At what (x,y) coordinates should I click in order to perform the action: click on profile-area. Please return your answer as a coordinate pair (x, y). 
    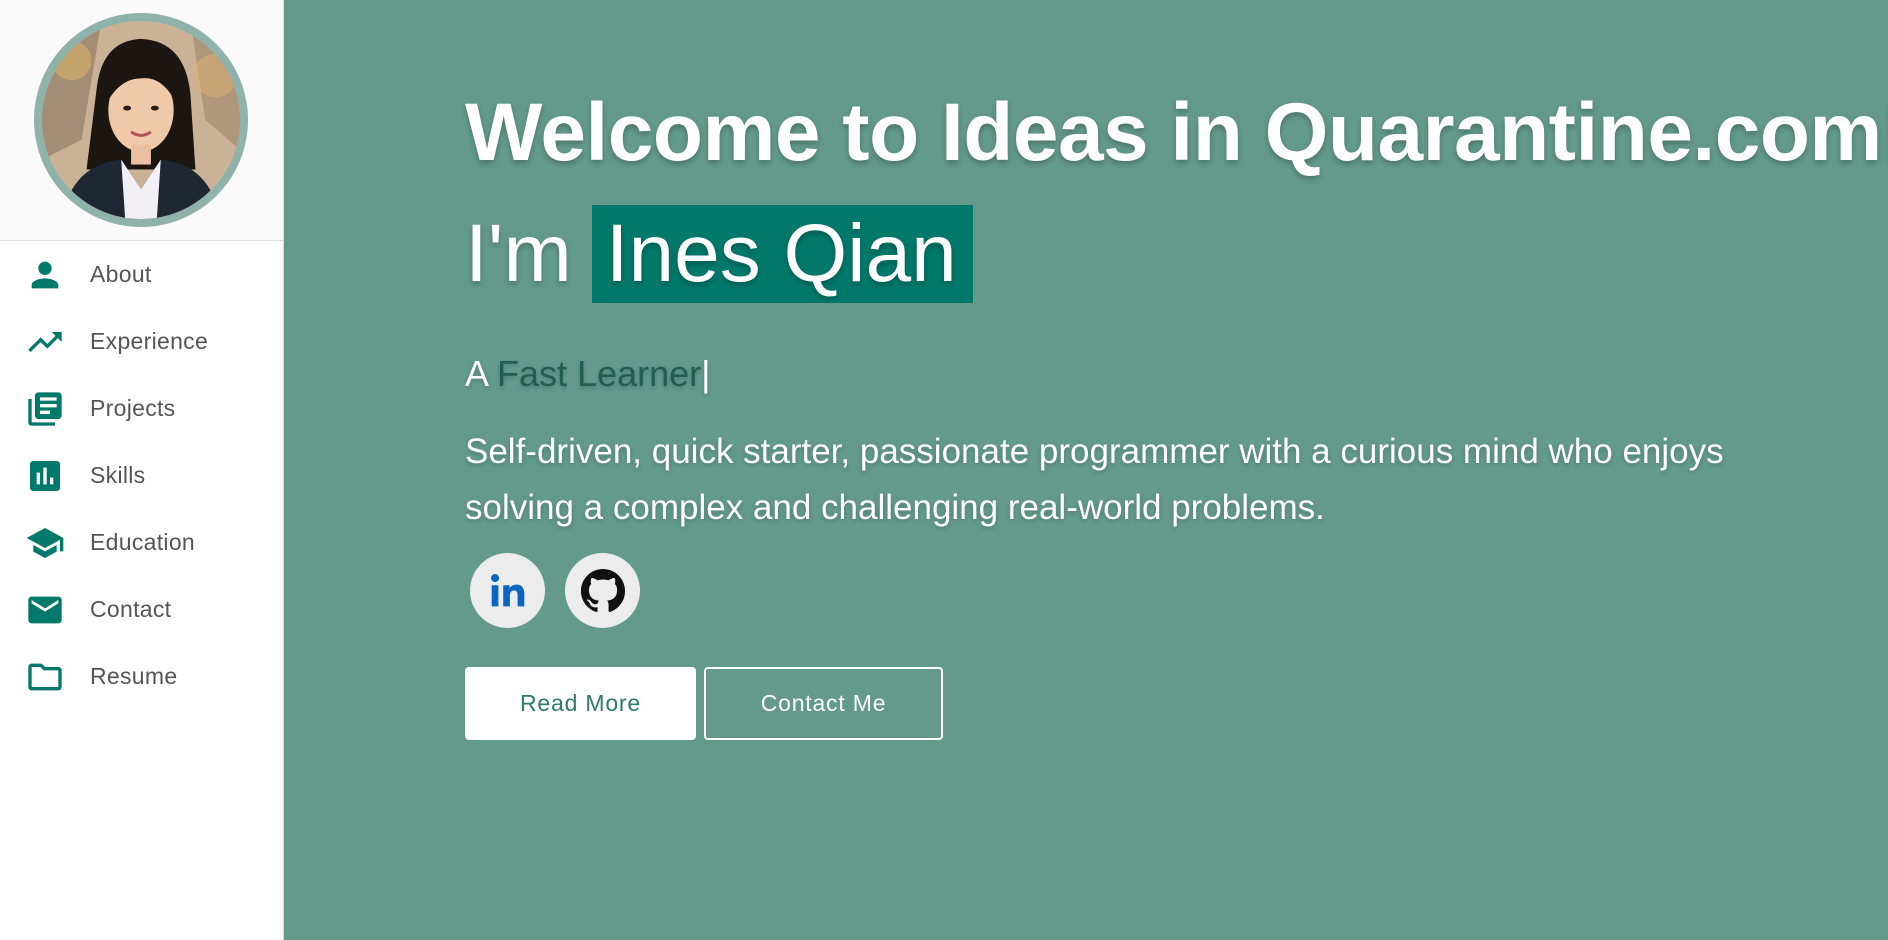
    Looking at the image, I should click on (141, 120).